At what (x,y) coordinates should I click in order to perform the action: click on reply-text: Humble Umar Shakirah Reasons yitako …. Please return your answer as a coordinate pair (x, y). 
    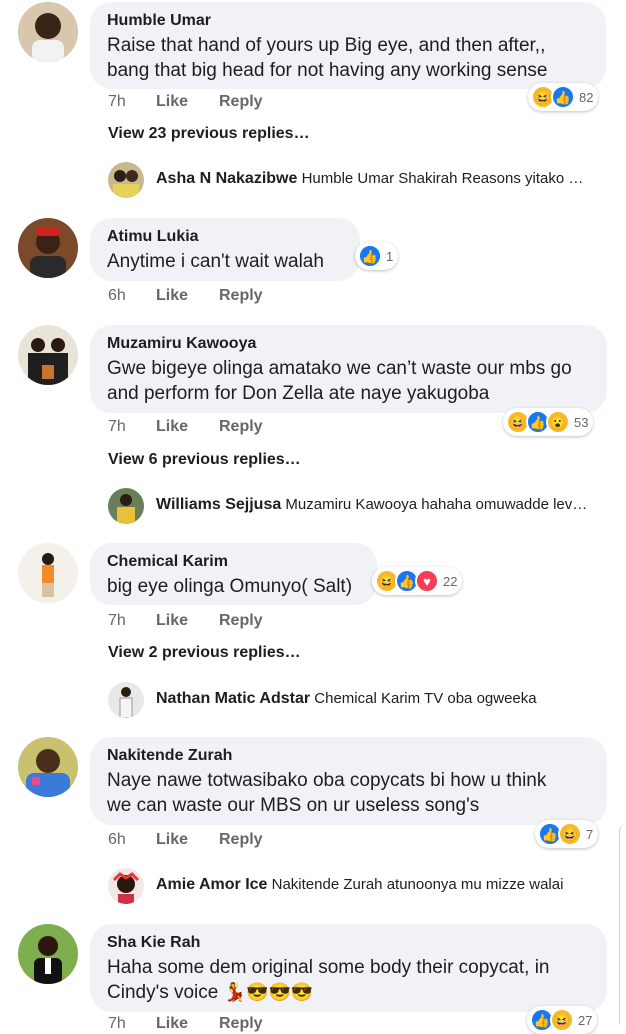
    Looking at the image, I should click on (442, 178).